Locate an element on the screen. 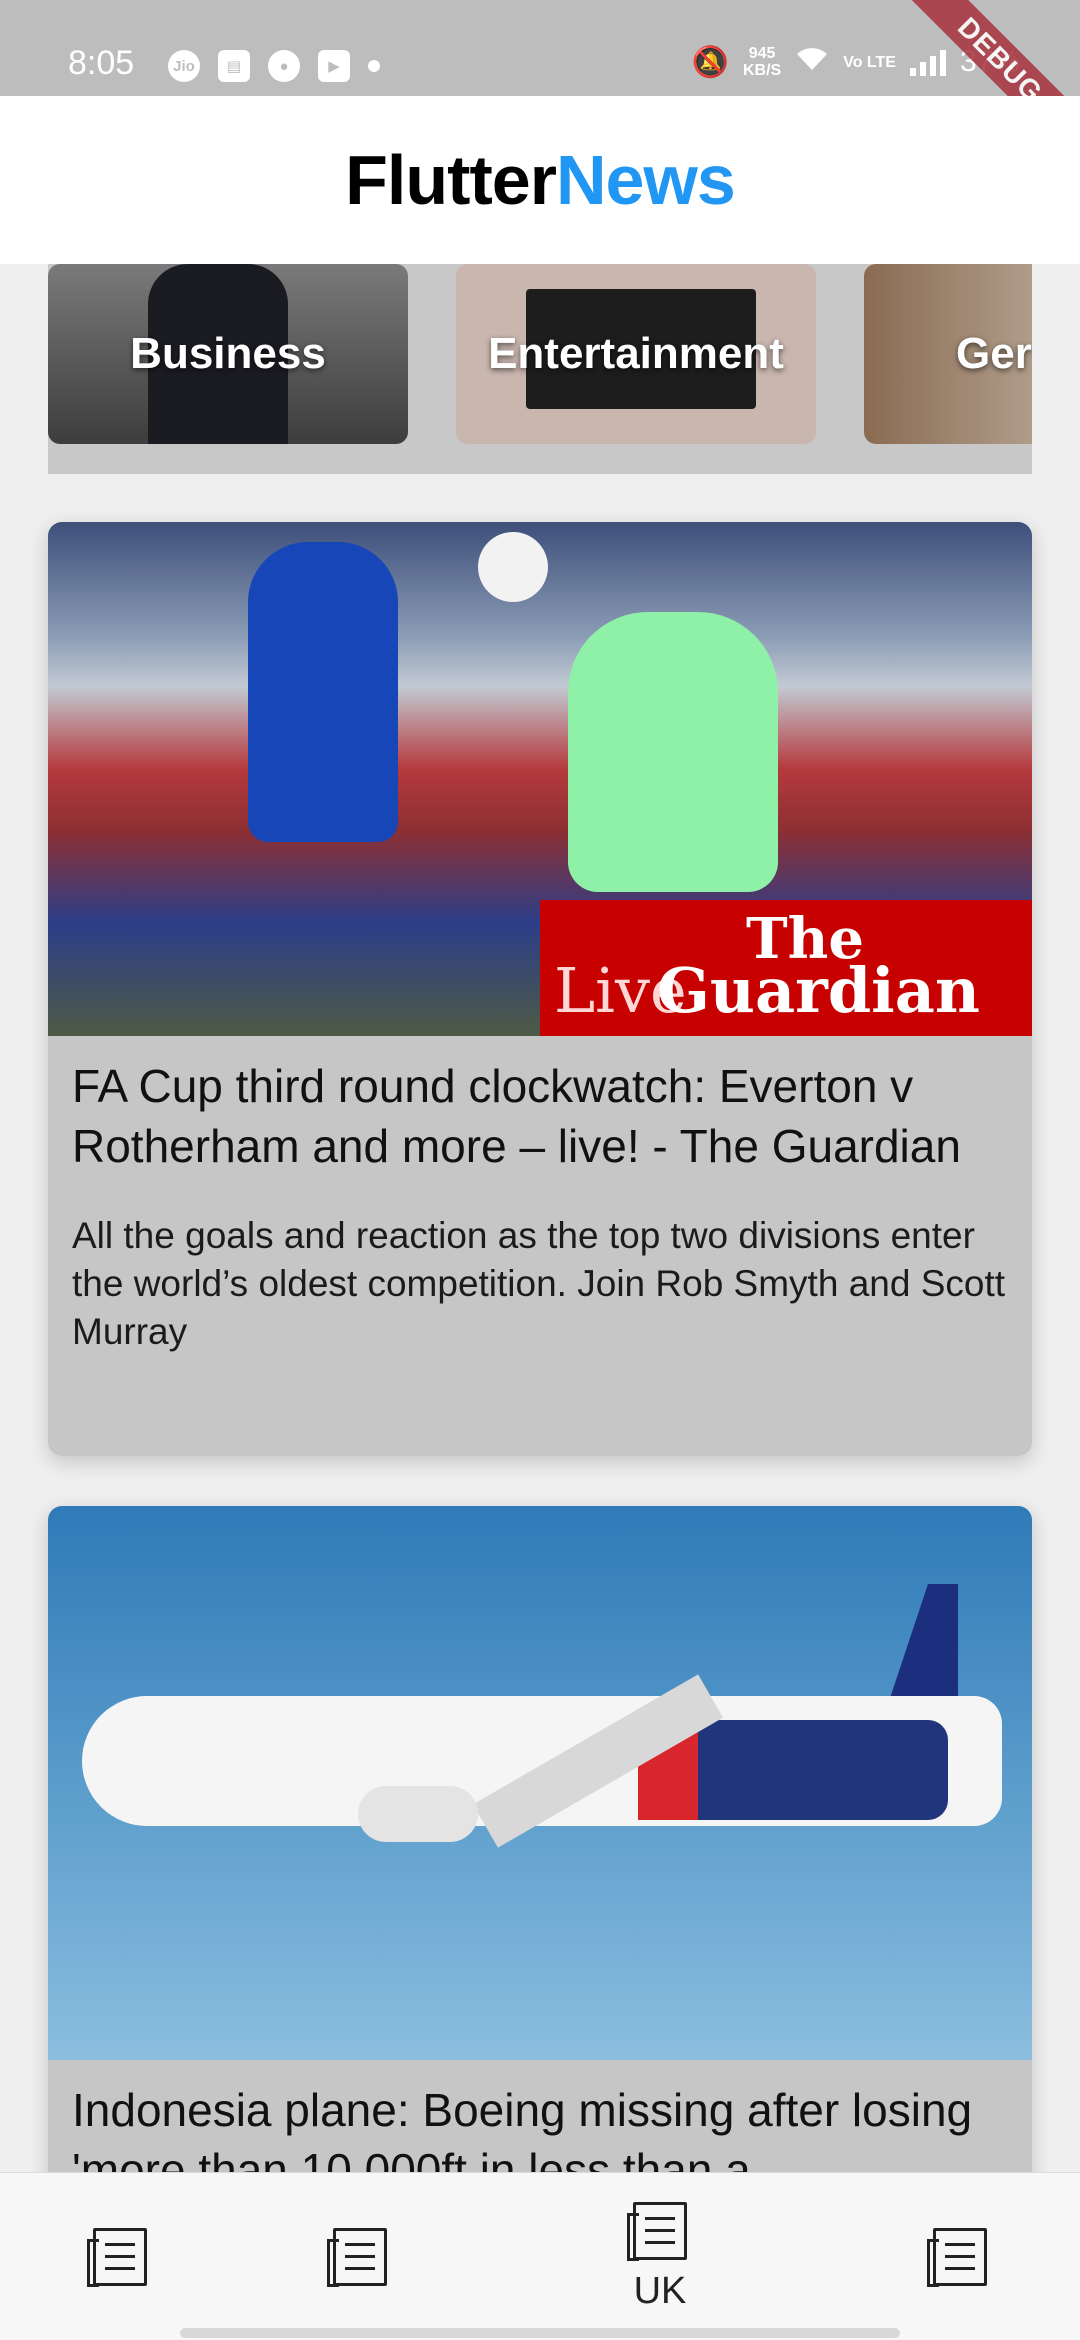  dot-icon is located at coordinates (374, 66).